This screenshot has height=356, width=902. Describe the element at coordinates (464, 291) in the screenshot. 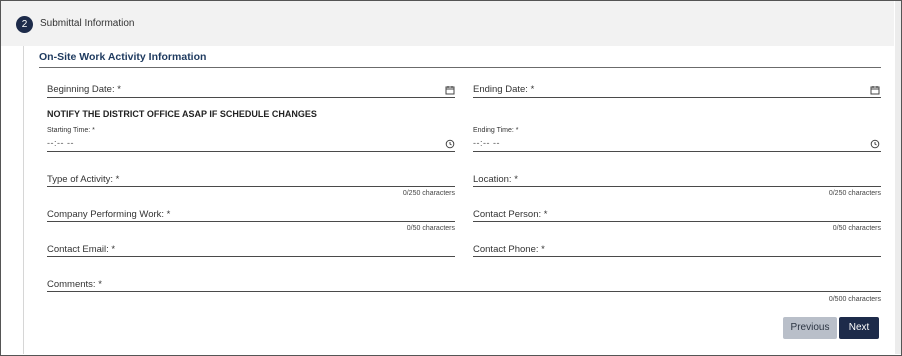

I see `comments-underline` at that location.